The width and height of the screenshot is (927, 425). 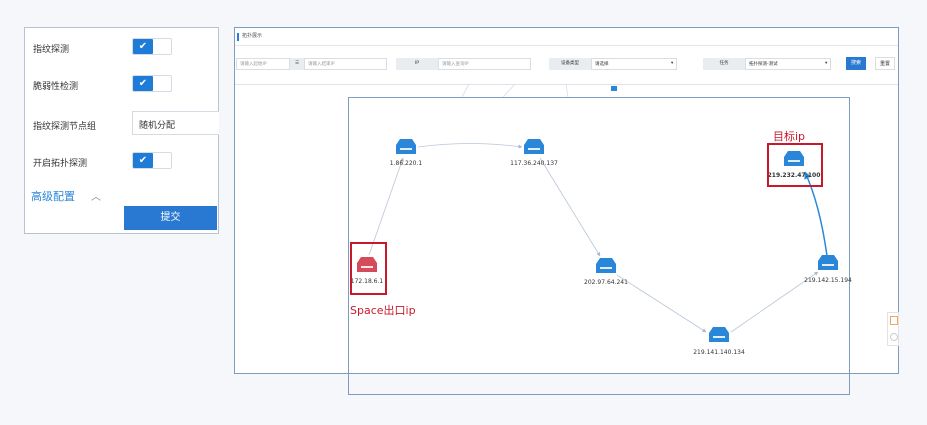 I want to click on node-ip-label: 219.141.140.134, so click(x=719, y=352).